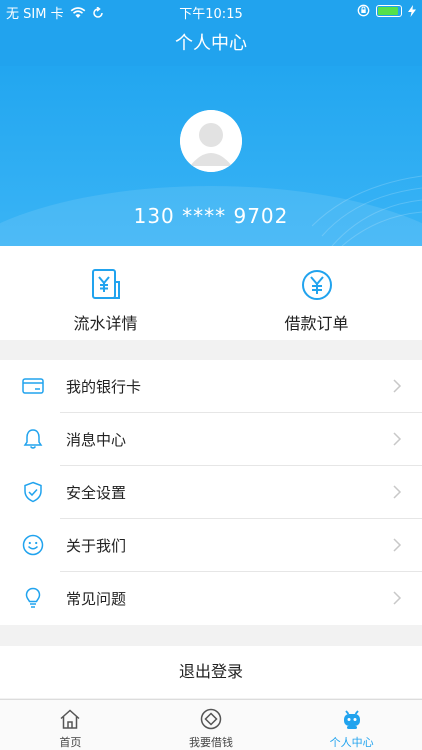  What do you see at coordinates (351, 719) in the screenshot?
I see `user-robot-icon` at bounding box center [351, 719].